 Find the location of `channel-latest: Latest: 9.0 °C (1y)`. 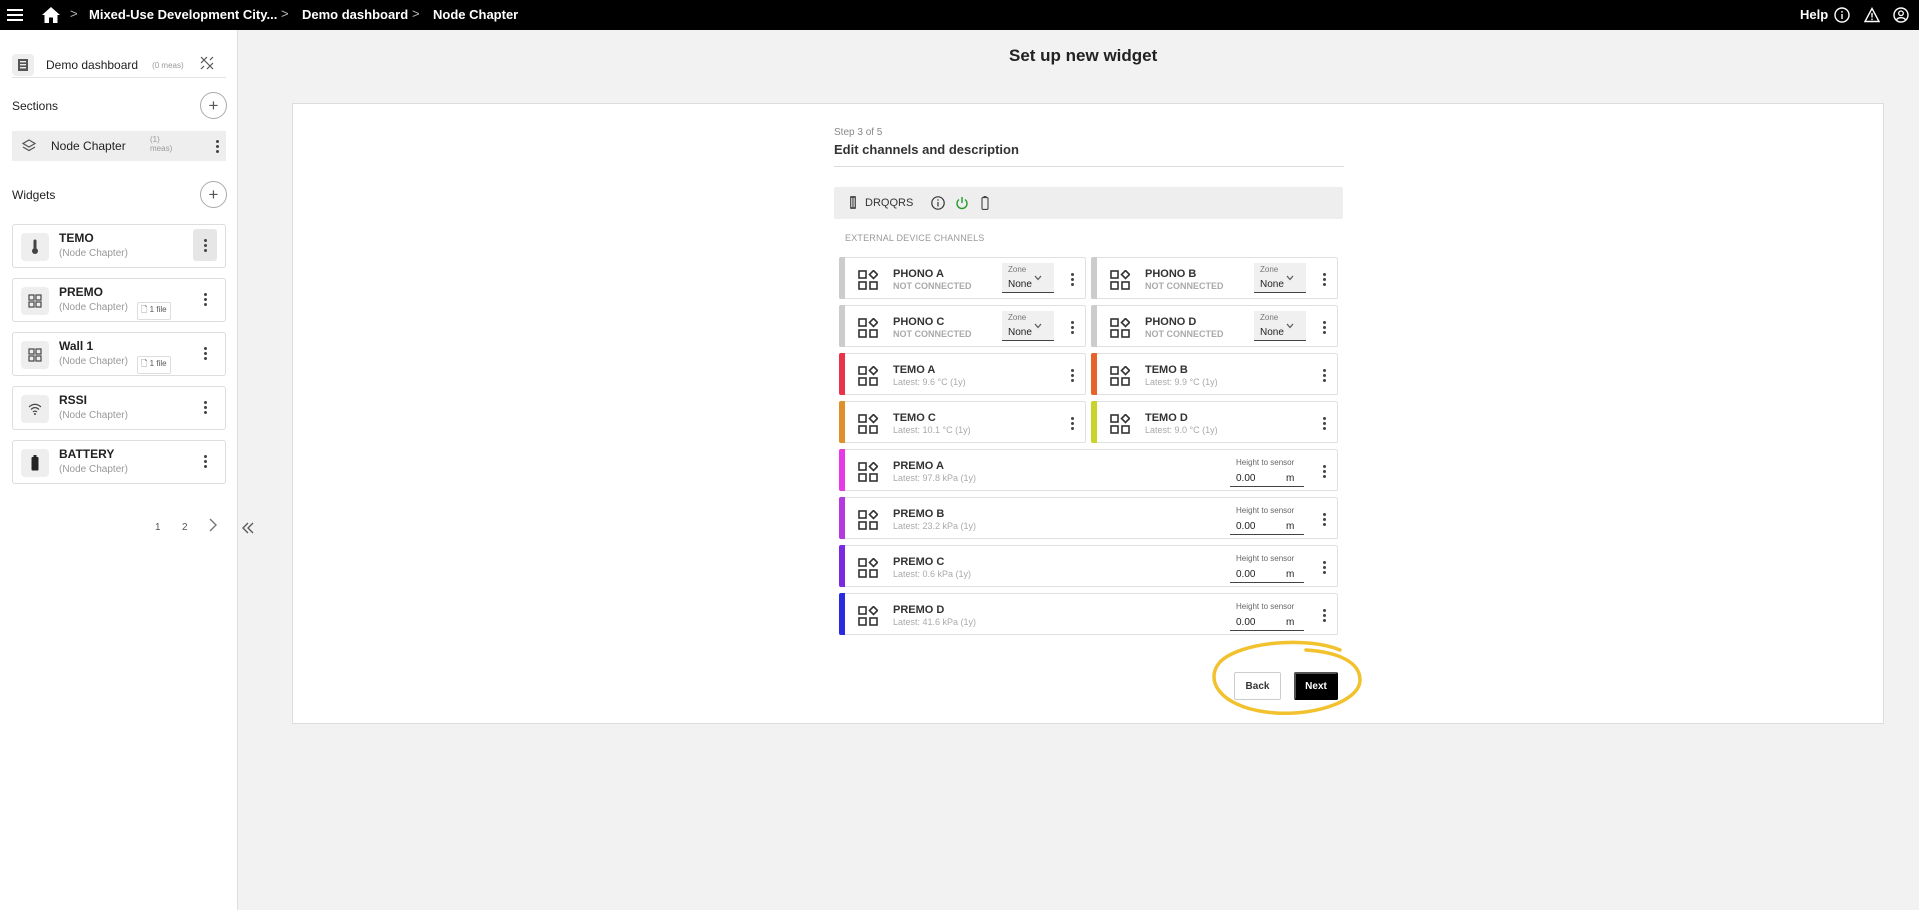

channel-latest: Latest: 9.0 °C (1y) is located at coordinates (1181, 430).